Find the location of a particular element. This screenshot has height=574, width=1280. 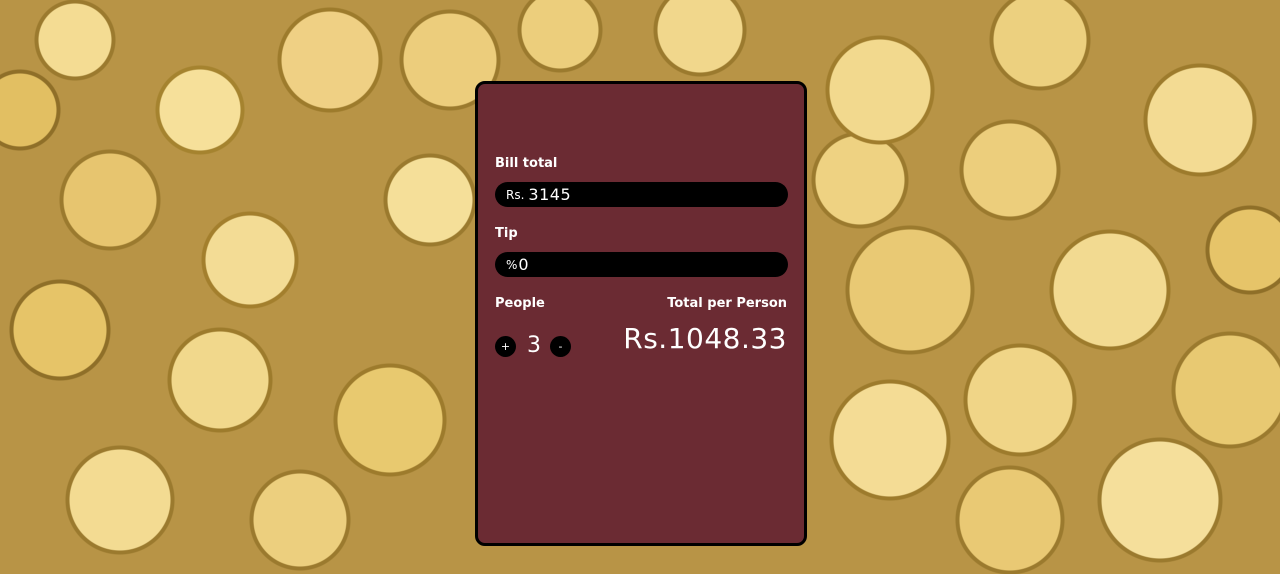

total-per-person-value: Rs.1048.33 is located at coordinates (705, 338).